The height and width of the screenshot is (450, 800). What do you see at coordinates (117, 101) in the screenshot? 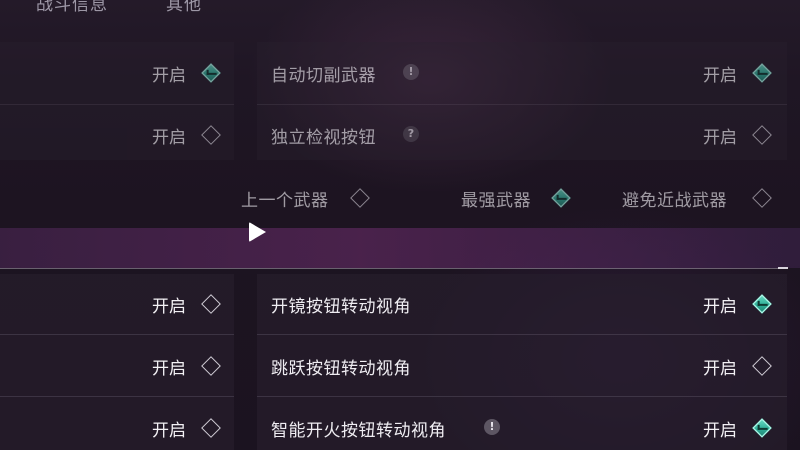
I see `upper-left-panel` at bounding box center [117, 101].